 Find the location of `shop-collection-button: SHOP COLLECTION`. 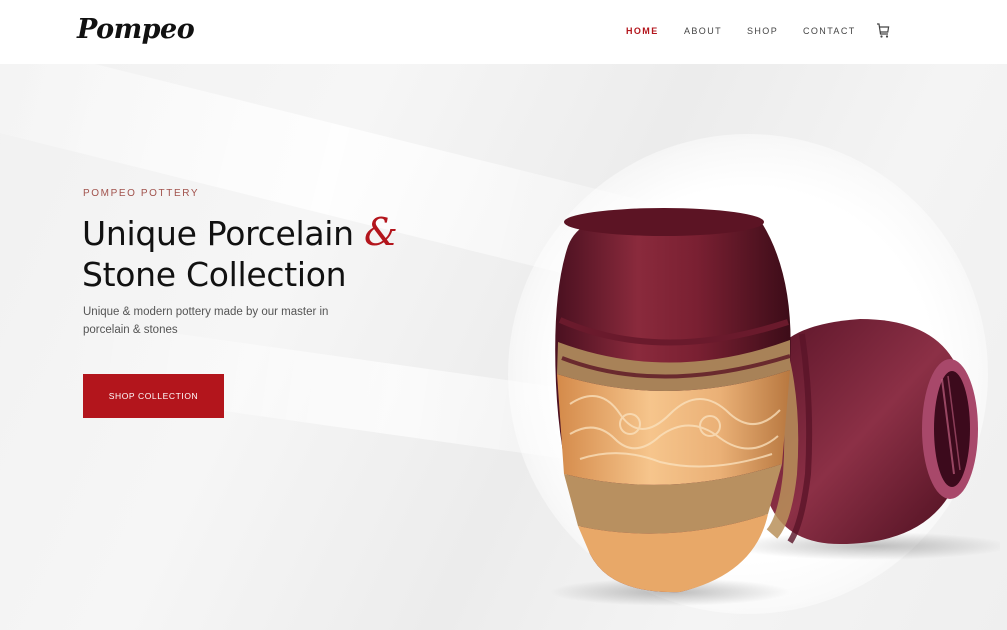

shop-collection-button: SHOP COLLECTION is located at coordinates (153, 396).